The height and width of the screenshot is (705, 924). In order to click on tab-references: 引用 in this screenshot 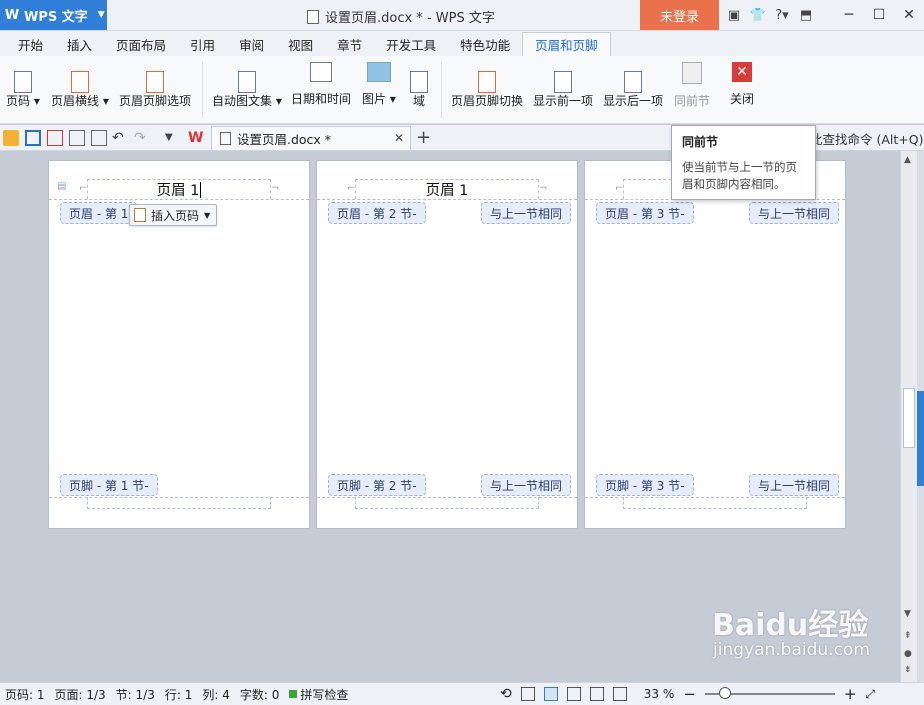, I will do `click(202, 44)`.